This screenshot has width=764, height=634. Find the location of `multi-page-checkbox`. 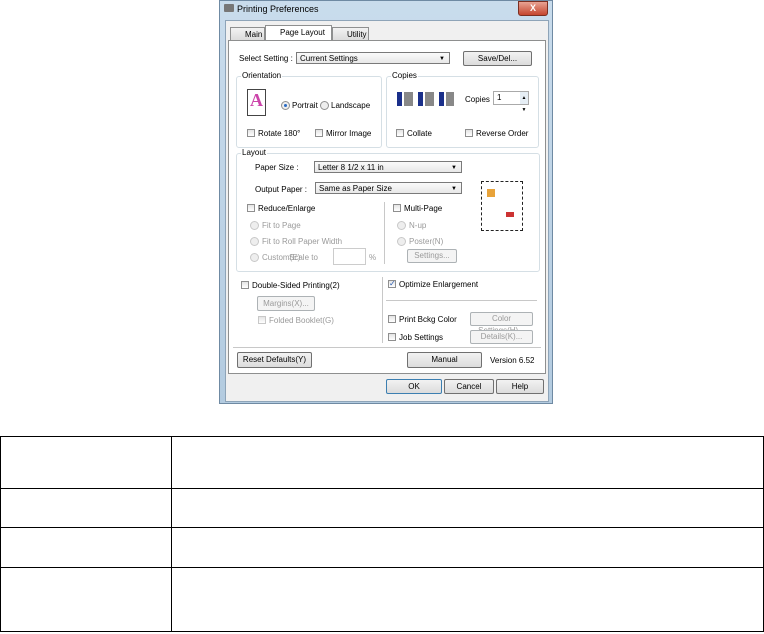

multi-page-checkbox is located at coordinates (397, 208).